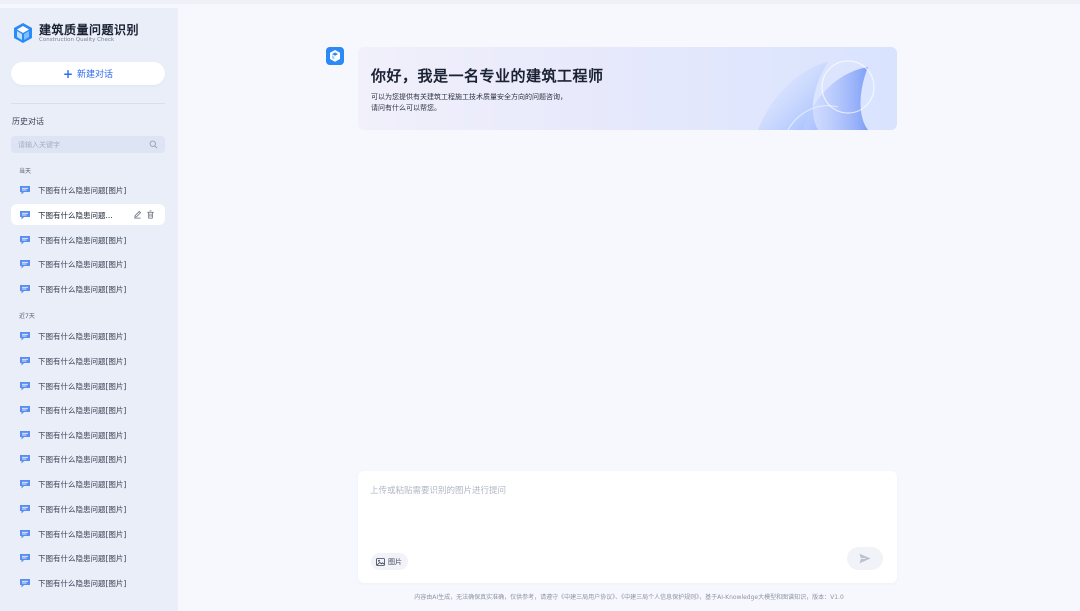 The height and width of the screenshot is (611, 1080). What do you see at coordinates (25, 171) in the screenshot?
I see `group-label-today: 当天` at bounding box center [25, 171].